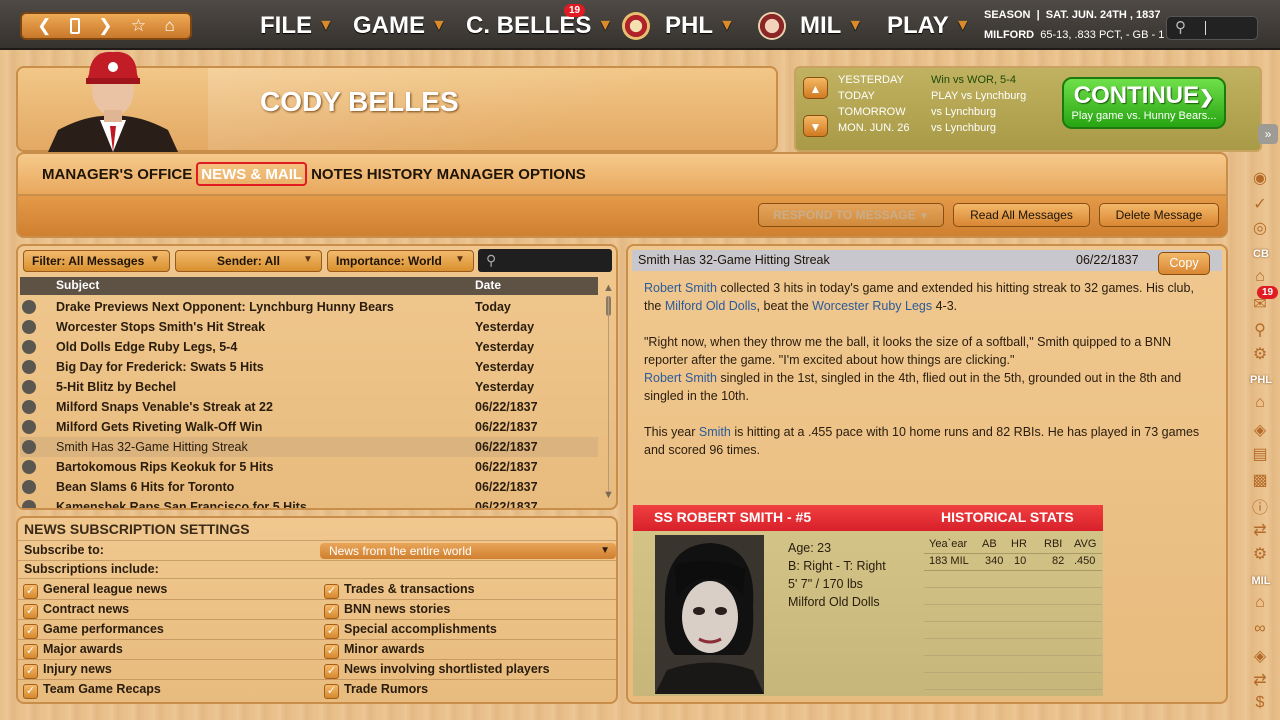 This screenshot has width=1280, height=720. Describe the element at coordinates (77, 285) in the screenshot. I see `column-subject: Subject` at that location.